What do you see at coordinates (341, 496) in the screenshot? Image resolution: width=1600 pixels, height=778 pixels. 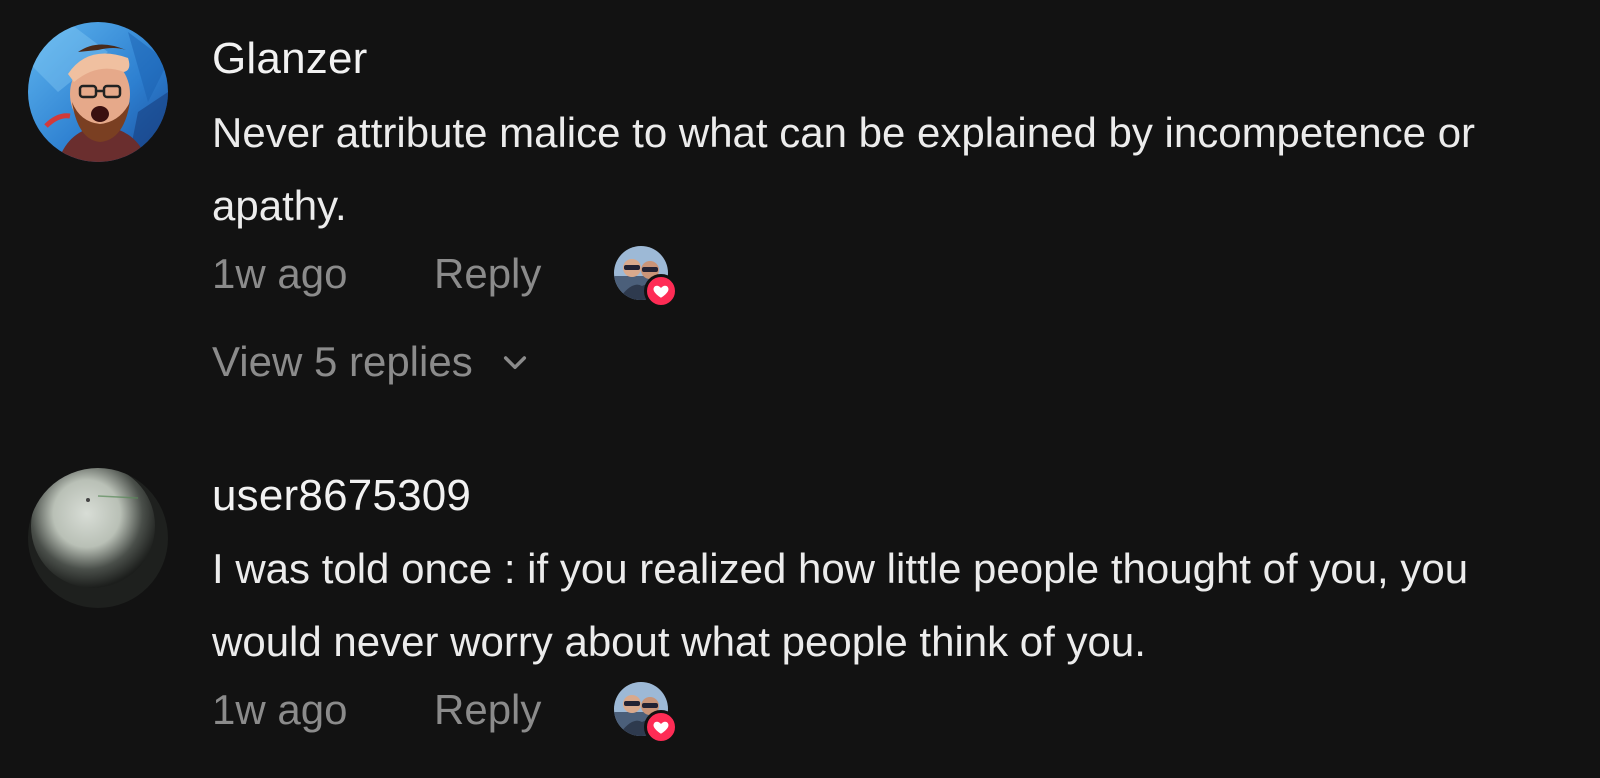 I see `comment-username: user8675309` at bounding box center [341, 496].